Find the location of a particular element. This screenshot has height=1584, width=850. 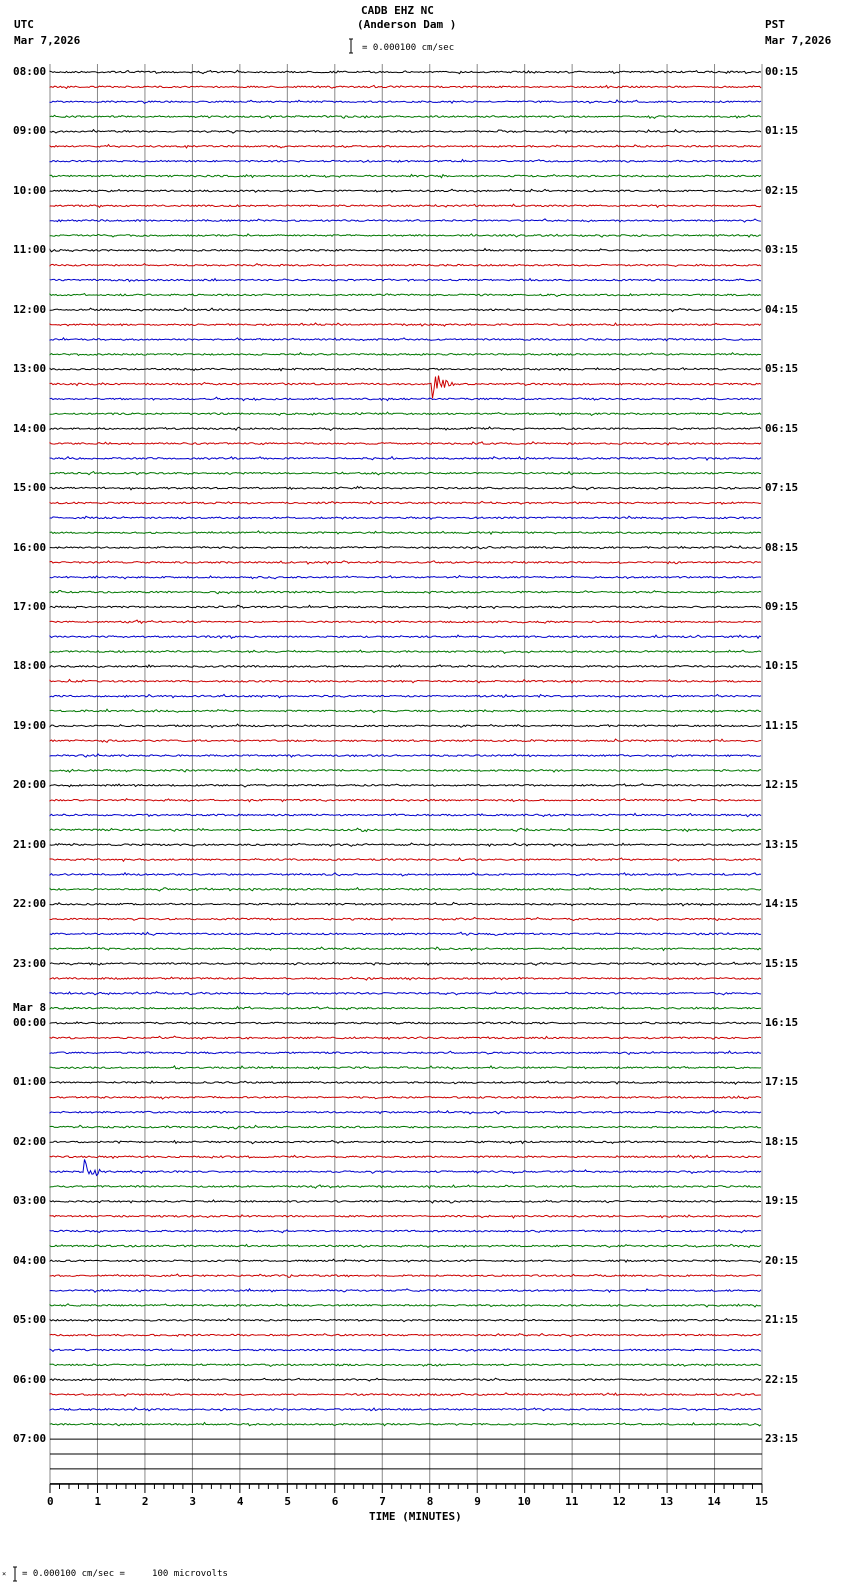

x-tick-label: 9 is located at coordinates (477, 1501).